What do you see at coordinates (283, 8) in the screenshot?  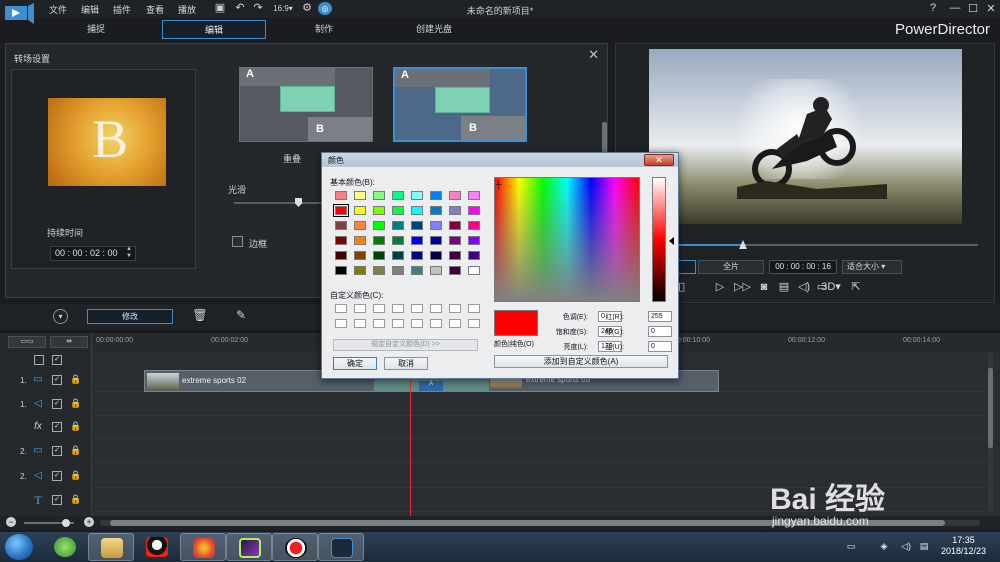 I see `aspect-ratio-icon: 16:9▾` at bounding box center [283, 8].